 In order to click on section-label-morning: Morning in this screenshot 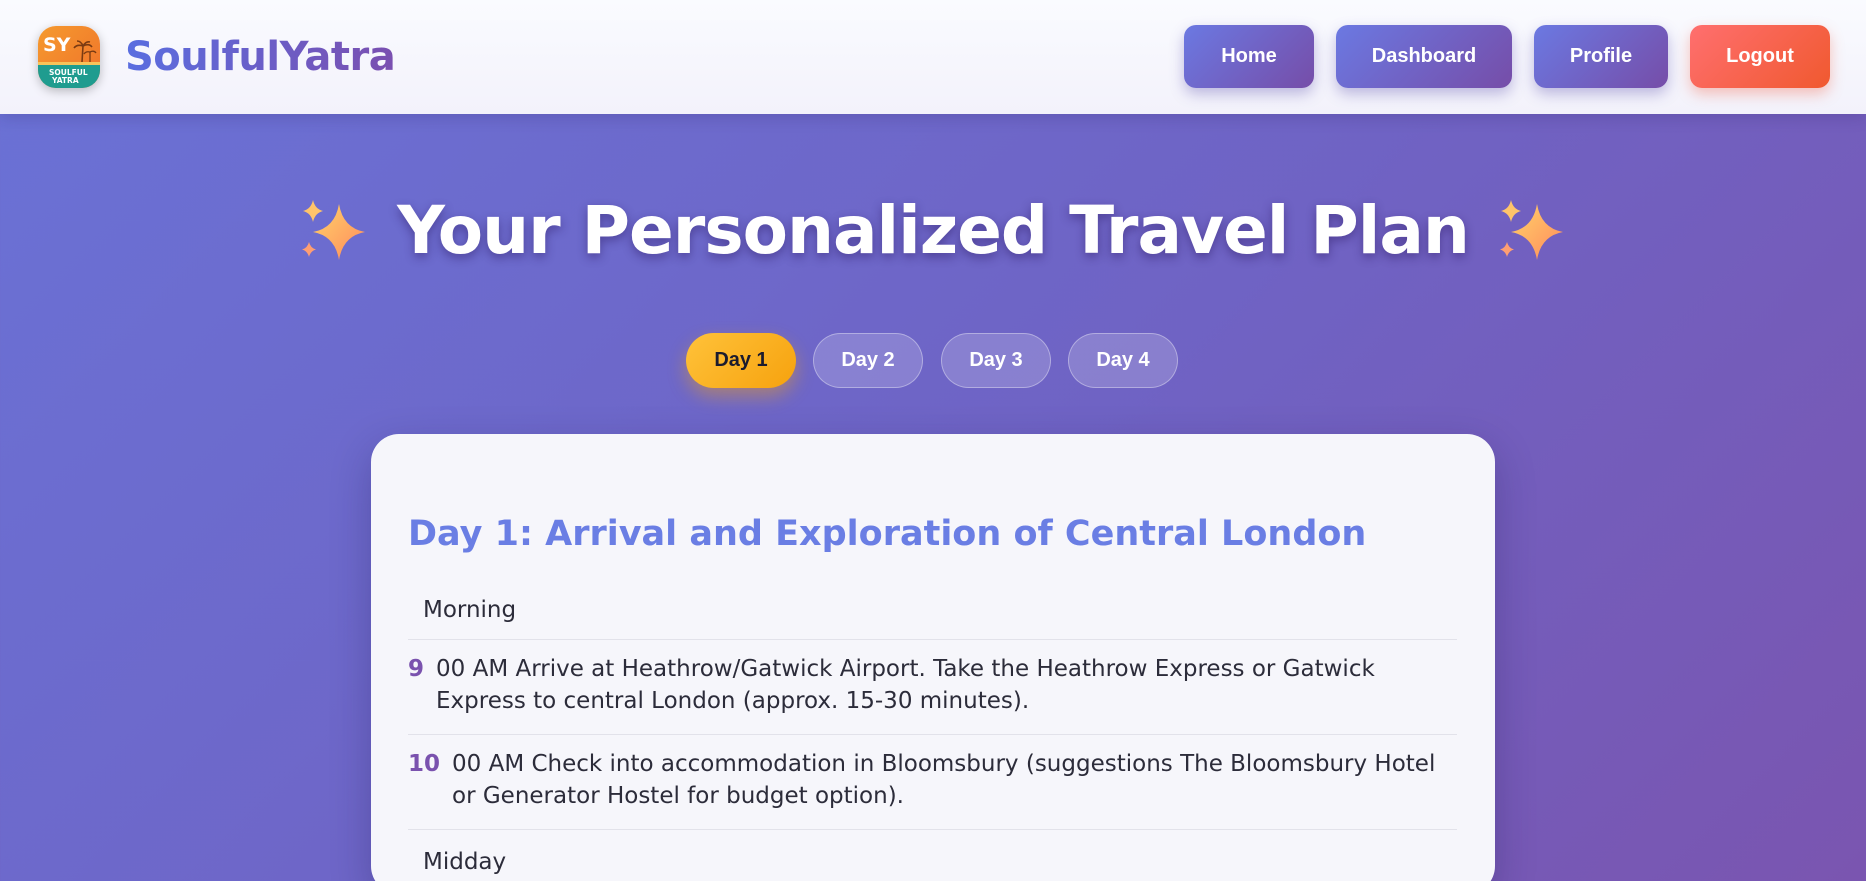, I will do `click(470, 610)`.